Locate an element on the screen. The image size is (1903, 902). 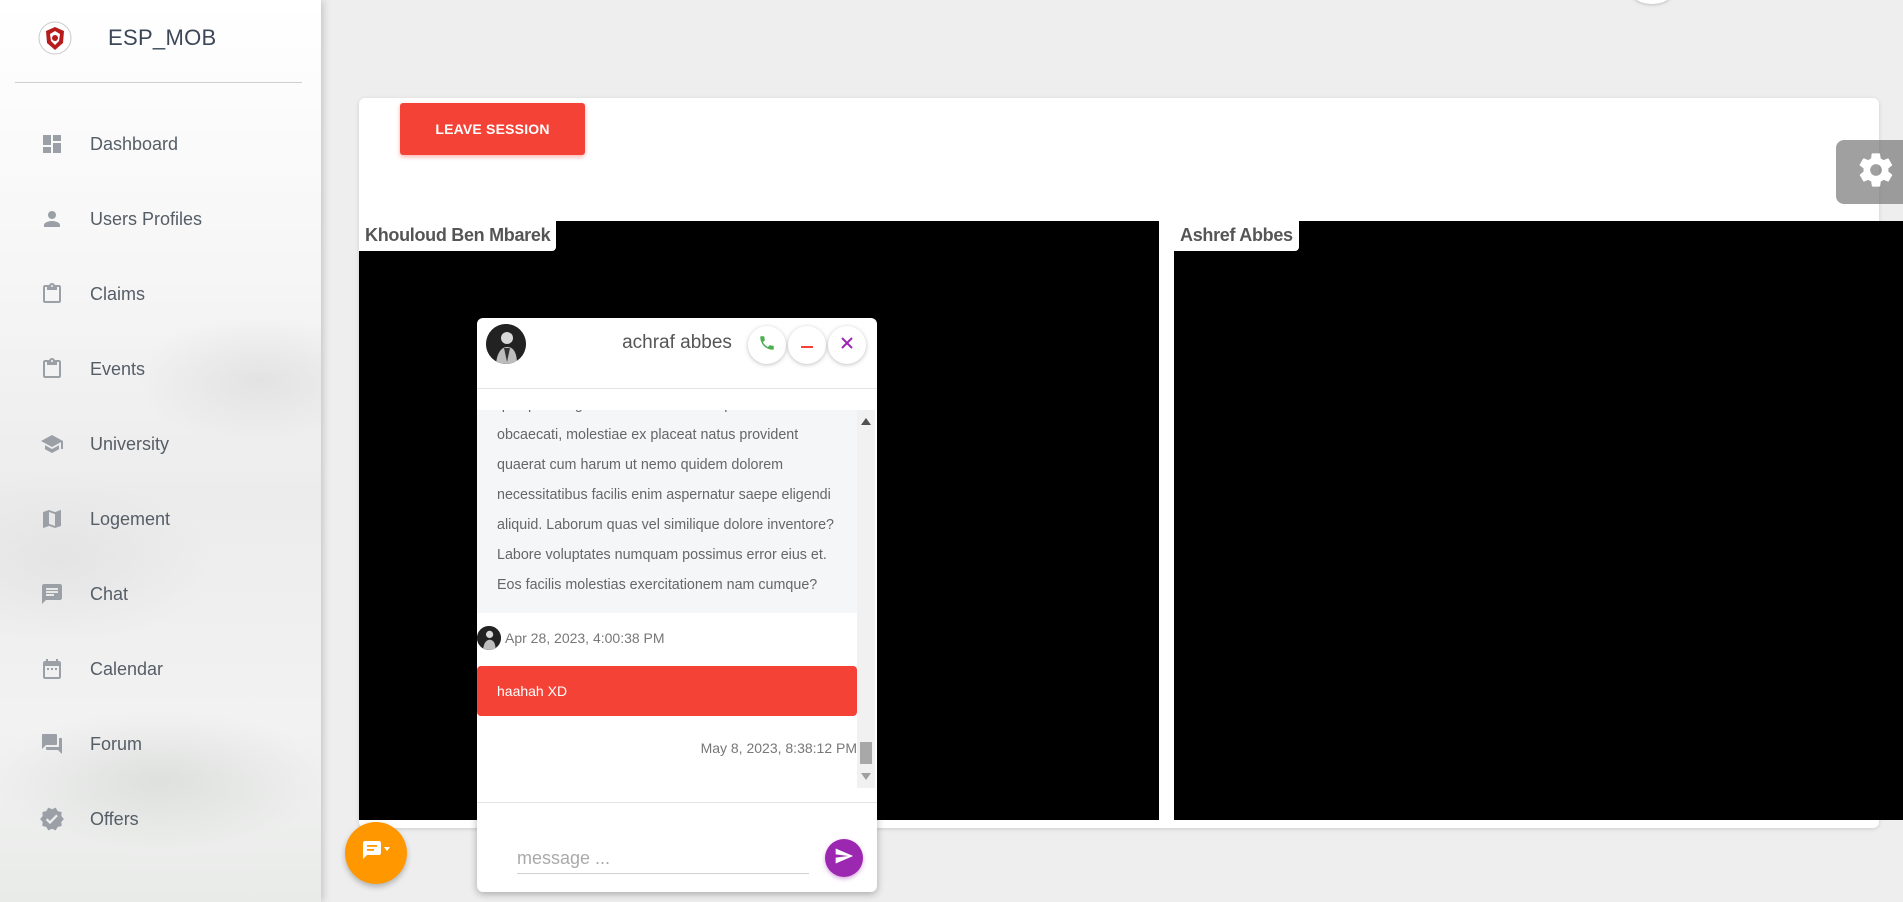
message-text: haahah XD is located at coordinates (532, 691).